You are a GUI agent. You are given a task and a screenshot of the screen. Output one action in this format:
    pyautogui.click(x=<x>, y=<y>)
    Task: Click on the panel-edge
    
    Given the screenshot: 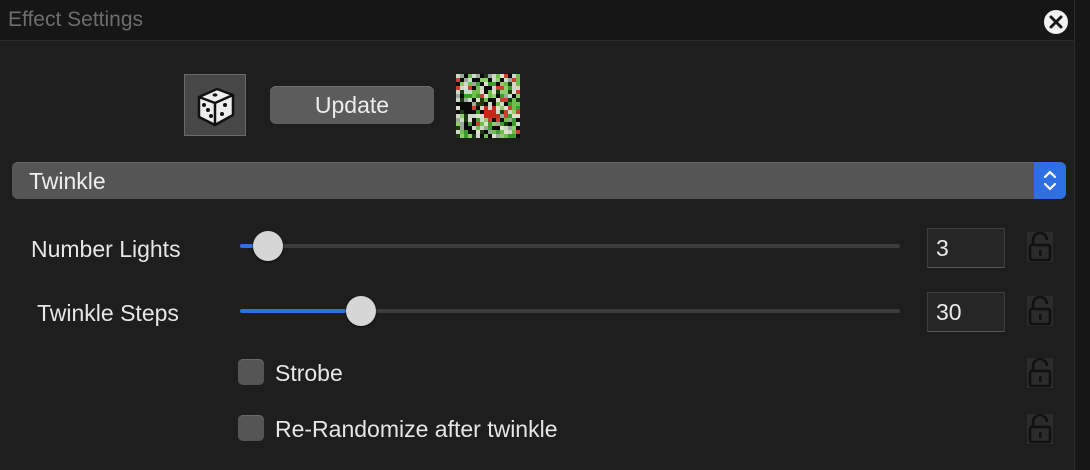 What is the action you would take?
    pyautogui.click(x=1082, y=235)
    